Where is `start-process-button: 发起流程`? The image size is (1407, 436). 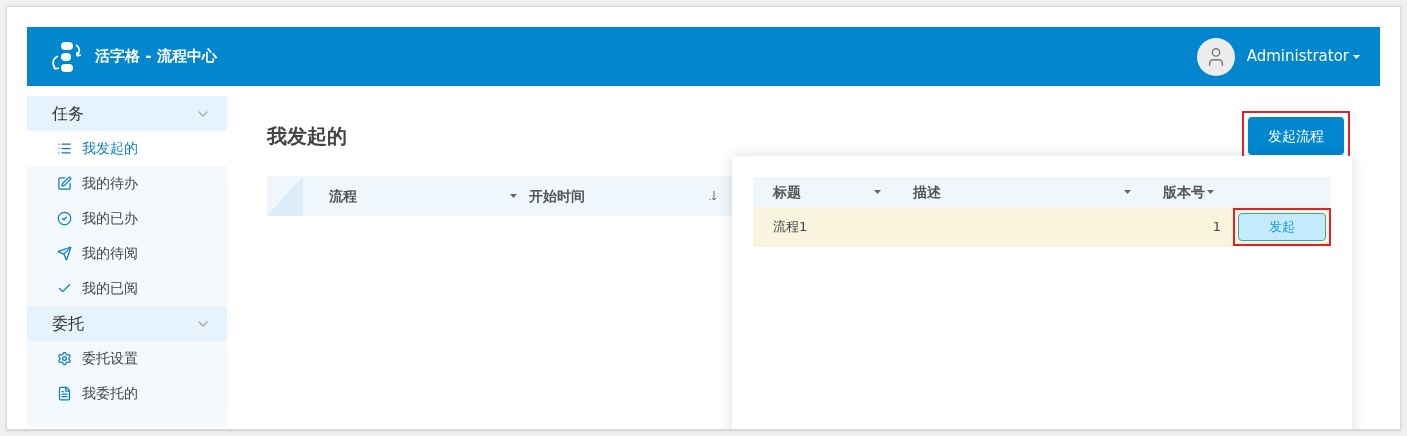 start-process-button: 发起流程 is located at coordinates (1296, 136).